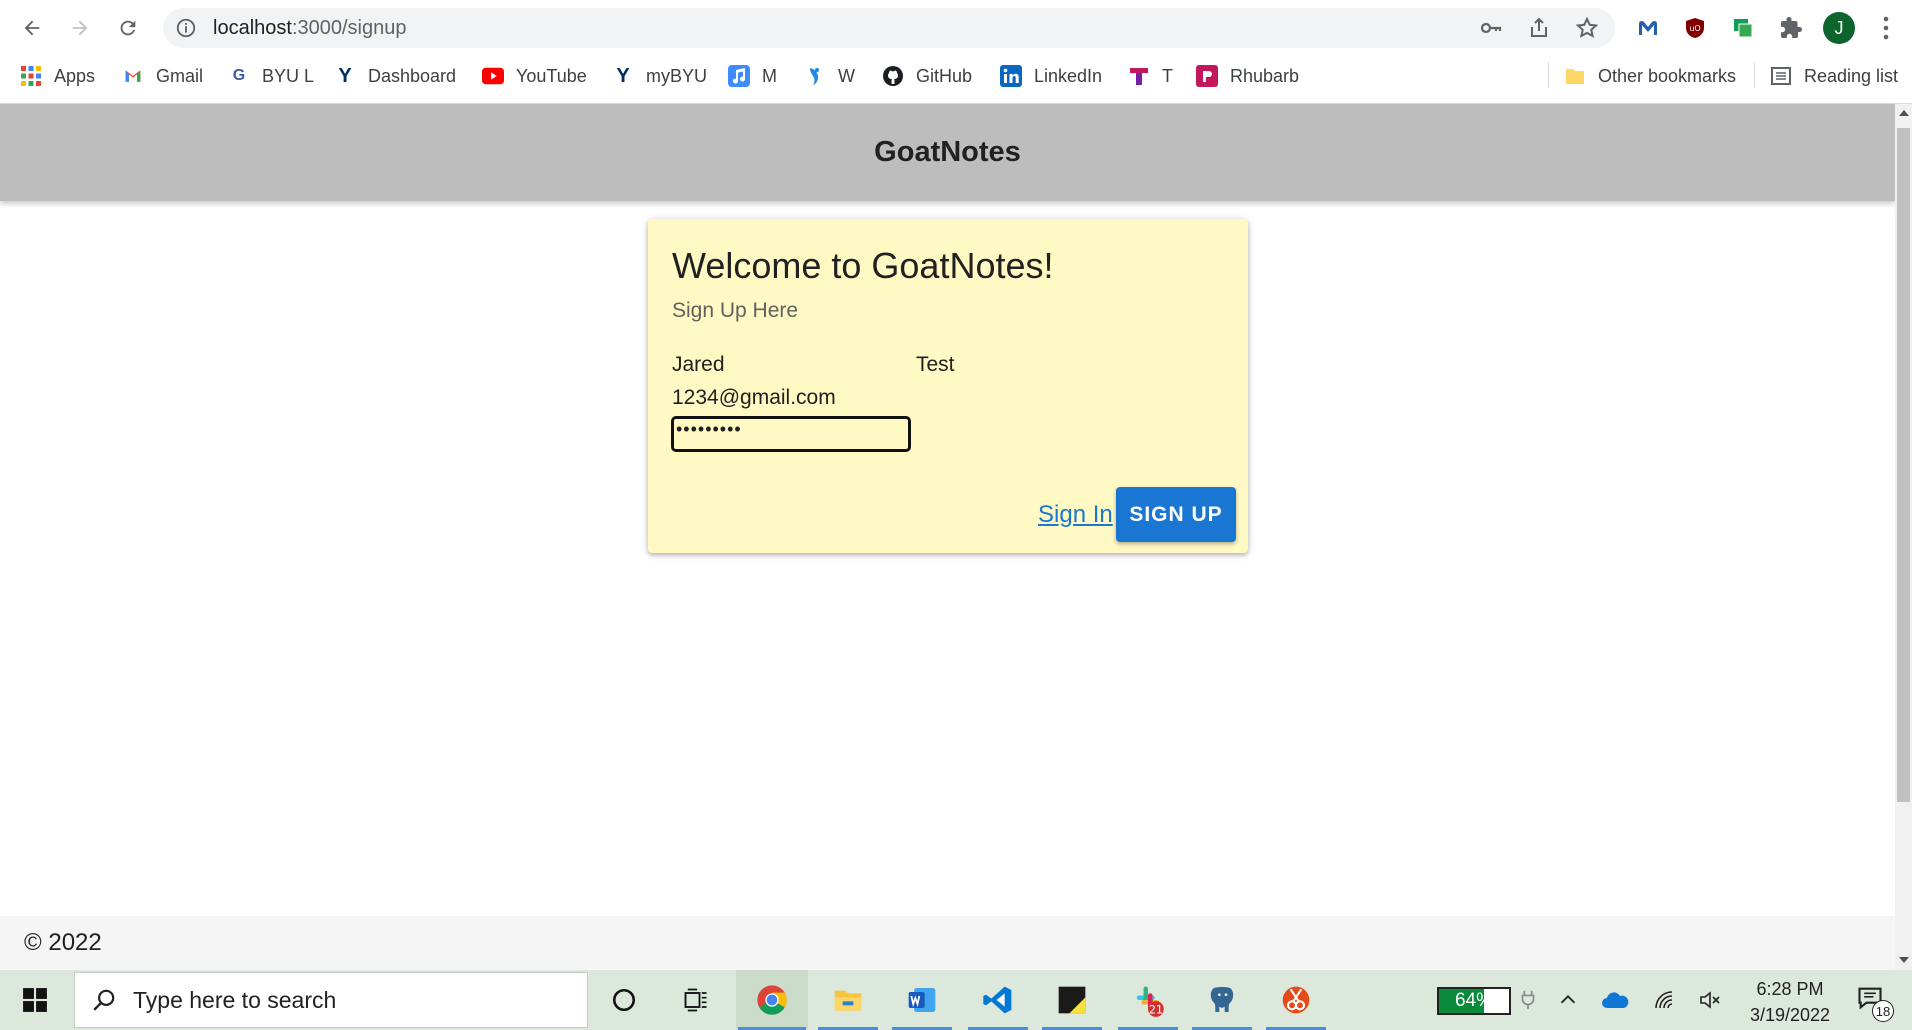 Image resolution: width=1912 pixels, height=1030 pixels. I want to click on email-input, so click(822, 398).